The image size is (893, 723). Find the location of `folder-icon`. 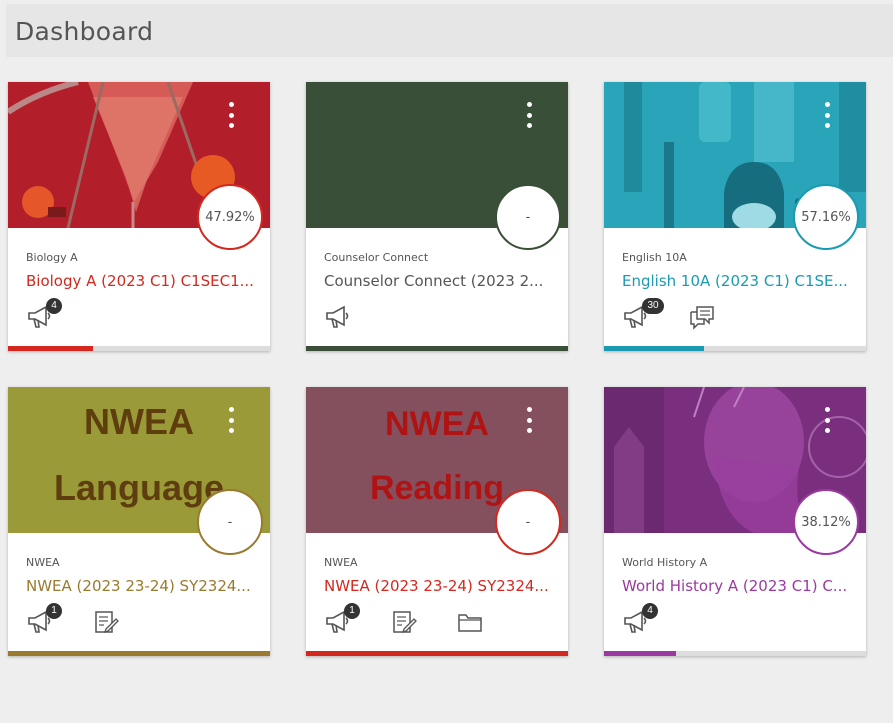

folder-icon is located at coordinates (470, 623).